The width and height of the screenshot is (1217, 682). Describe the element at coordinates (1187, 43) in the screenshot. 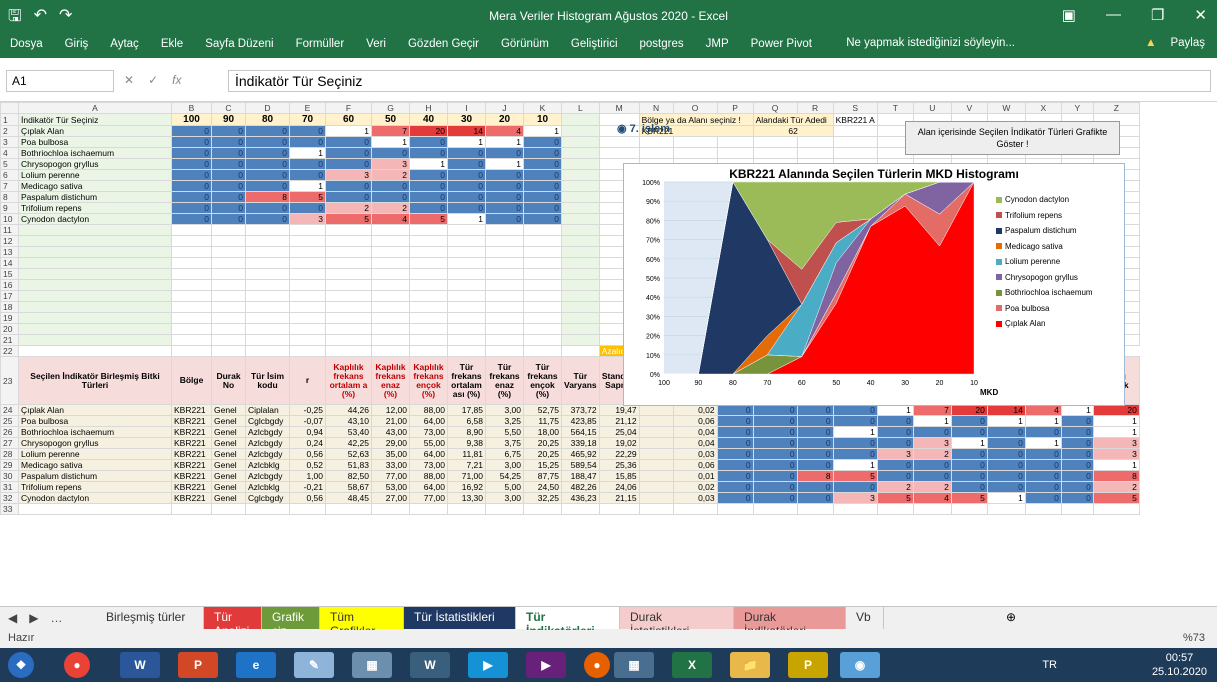

I see `share-button: Paylaş` at that location.